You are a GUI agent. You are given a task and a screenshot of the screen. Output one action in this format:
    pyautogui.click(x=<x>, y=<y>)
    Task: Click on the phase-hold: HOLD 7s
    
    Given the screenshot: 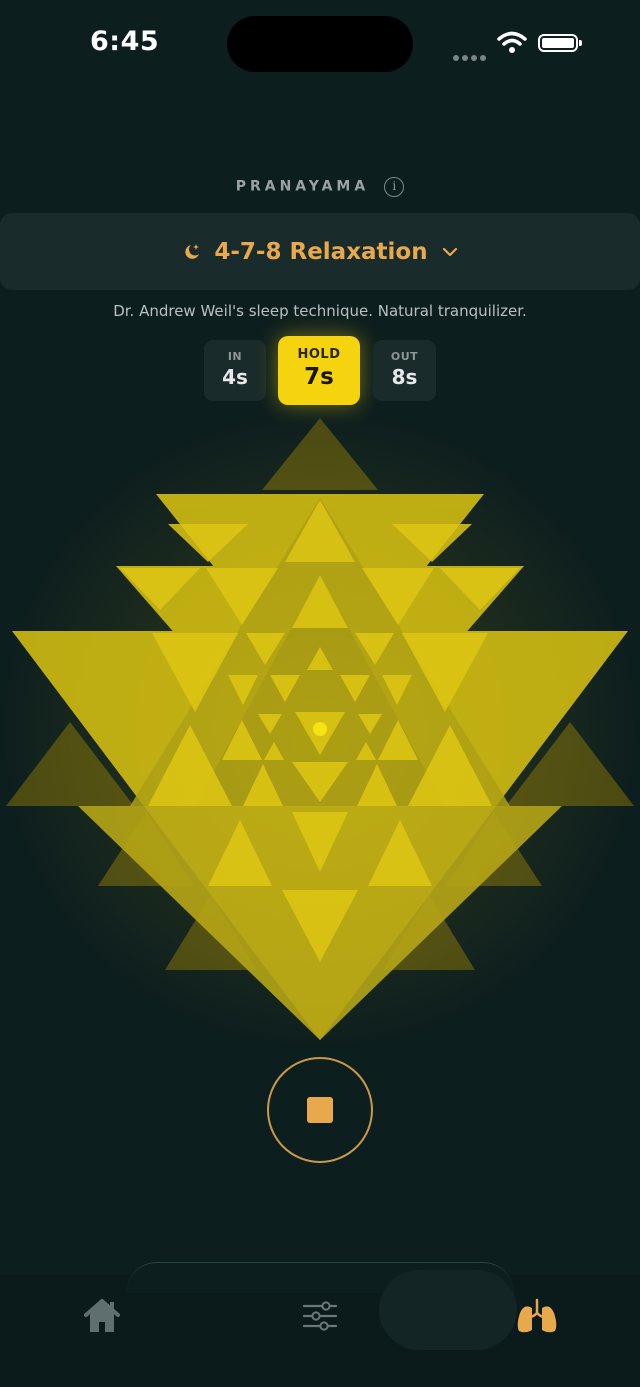 What is the action you would take?
    pyautogui.click(x=319, y=370)
    